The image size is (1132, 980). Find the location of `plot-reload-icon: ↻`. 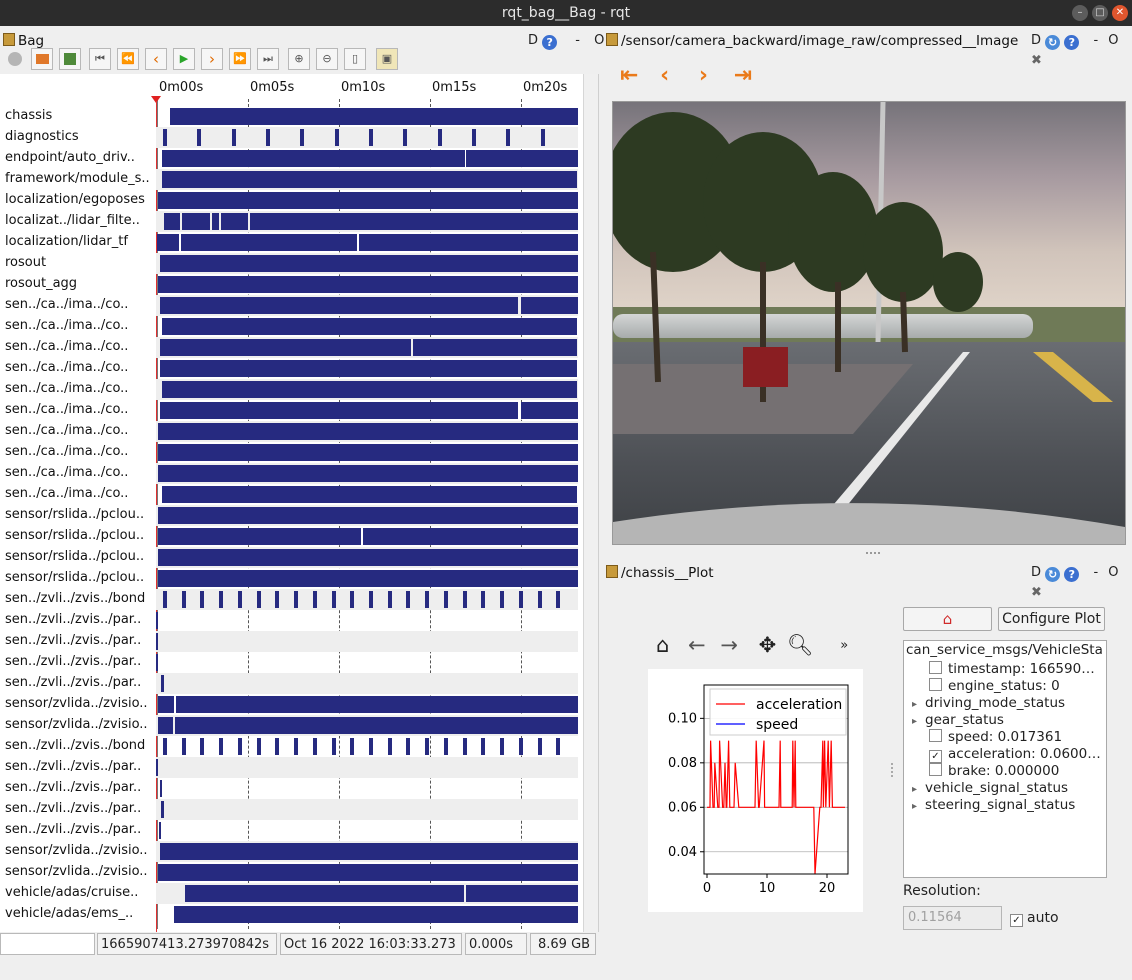

plot-reload-icon: ↻ is located at coordinates (1053, 574).